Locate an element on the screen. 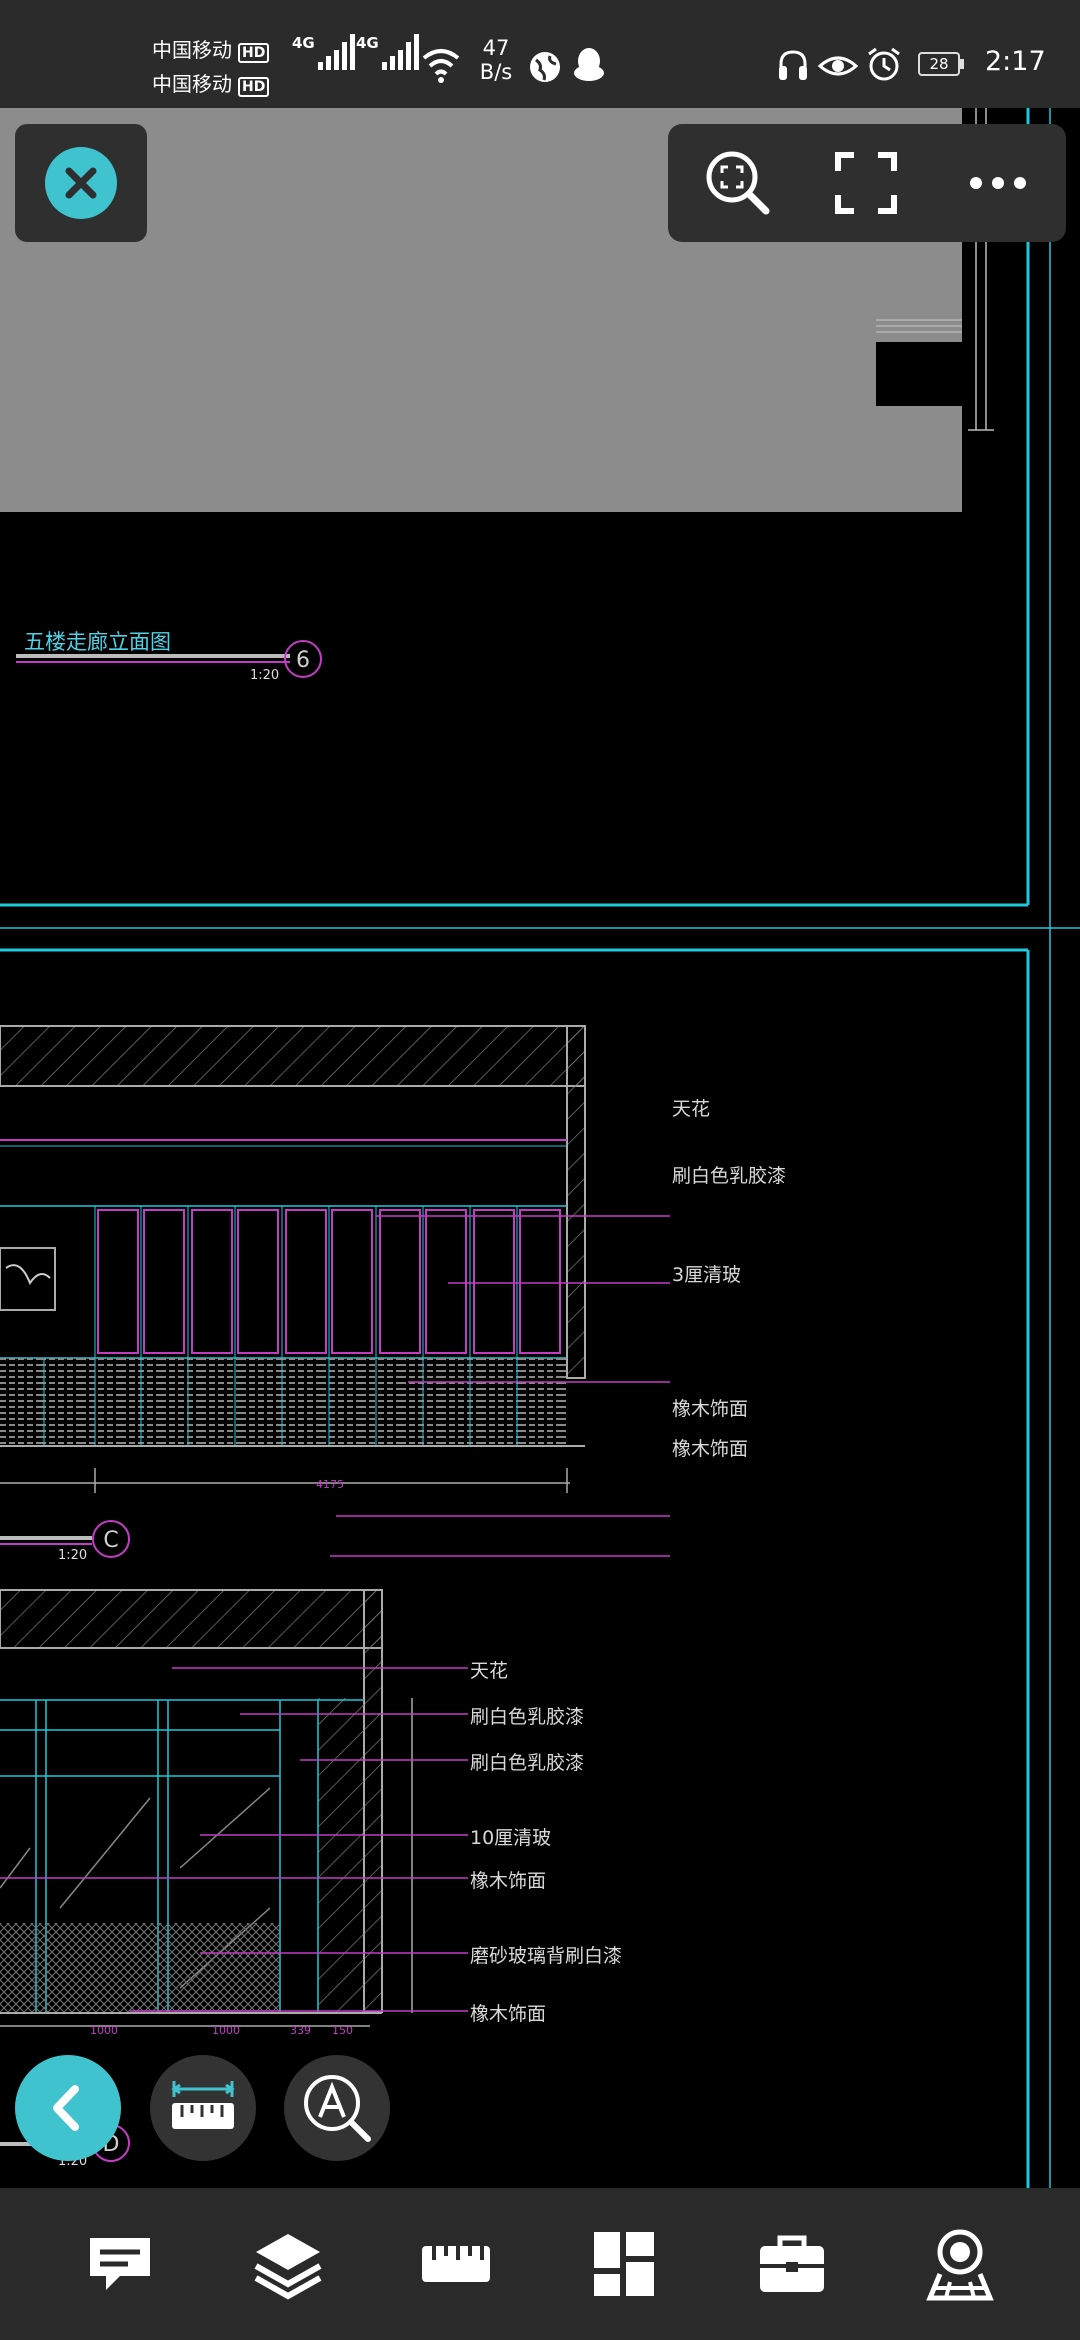 This screenshot has height=2340, width=1080. nav-toolbox is located at coordinates (792, 2264).